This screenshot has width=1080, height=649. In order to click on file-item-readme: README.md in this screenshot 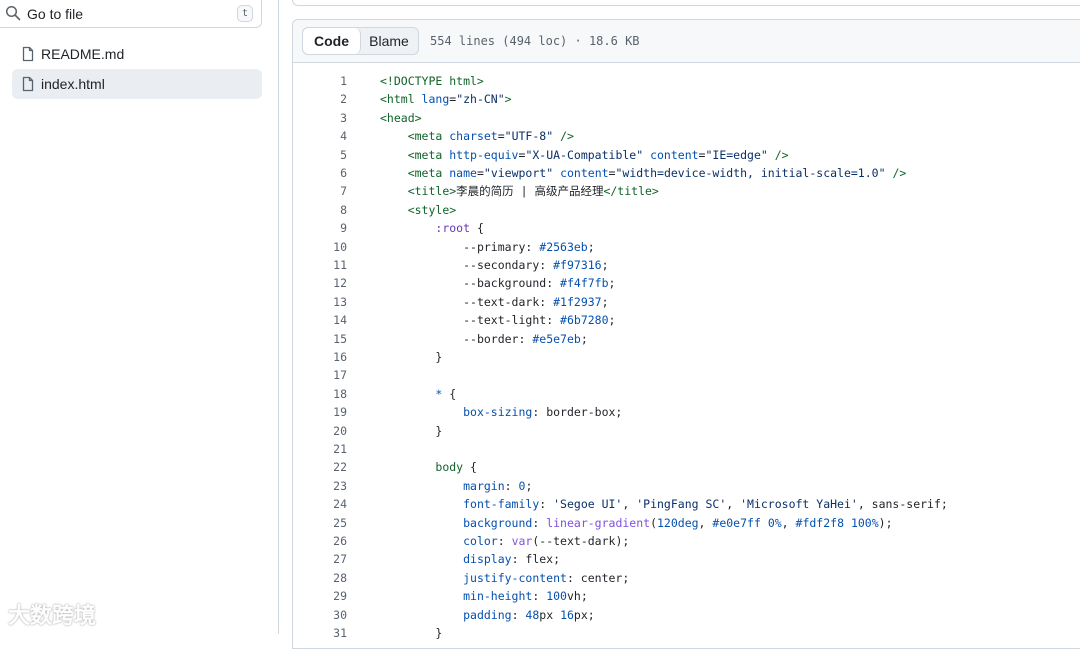, I will do `click(137, 54)`.